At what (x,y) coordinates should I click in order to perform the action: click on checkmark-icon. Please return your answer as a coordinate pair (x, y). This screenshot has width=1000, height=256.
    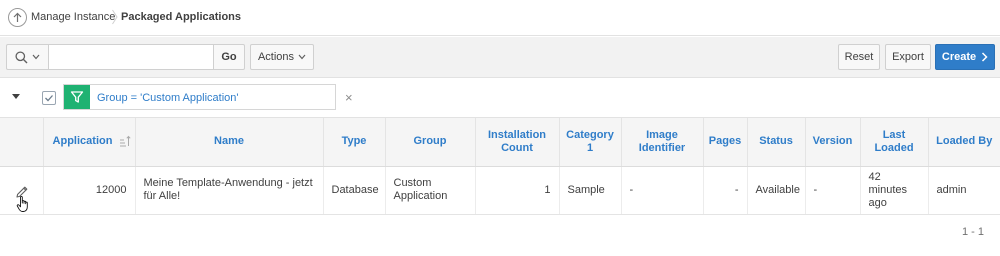
    Looking at the image, I should click on (49, 98).